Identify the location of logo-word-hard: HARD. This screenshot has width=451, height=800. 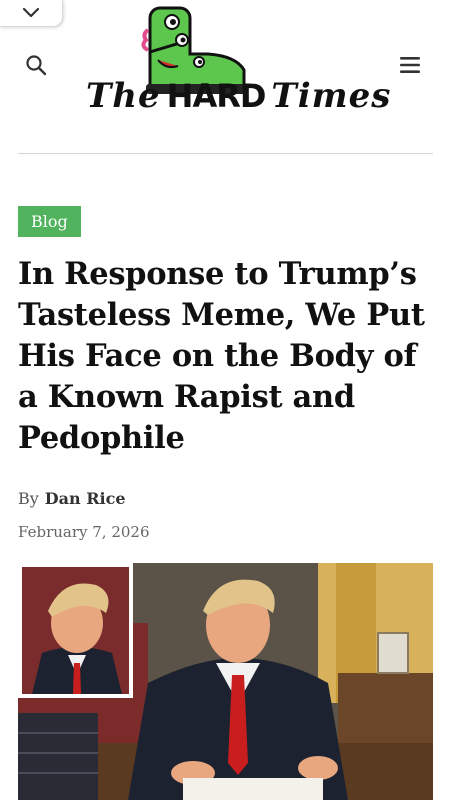
(216, 96).